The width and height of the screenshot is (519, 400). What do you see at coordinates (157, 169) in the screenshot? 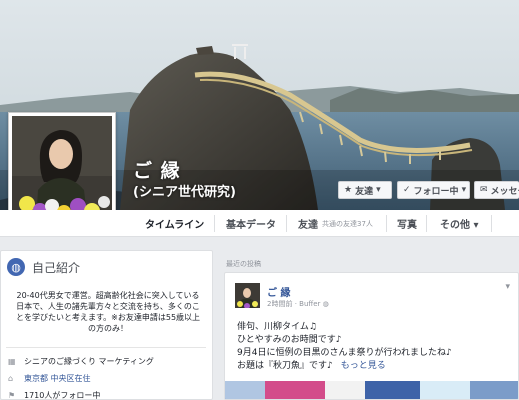
I see `profile-name: ご 縁` at bounding box center [157, 169].